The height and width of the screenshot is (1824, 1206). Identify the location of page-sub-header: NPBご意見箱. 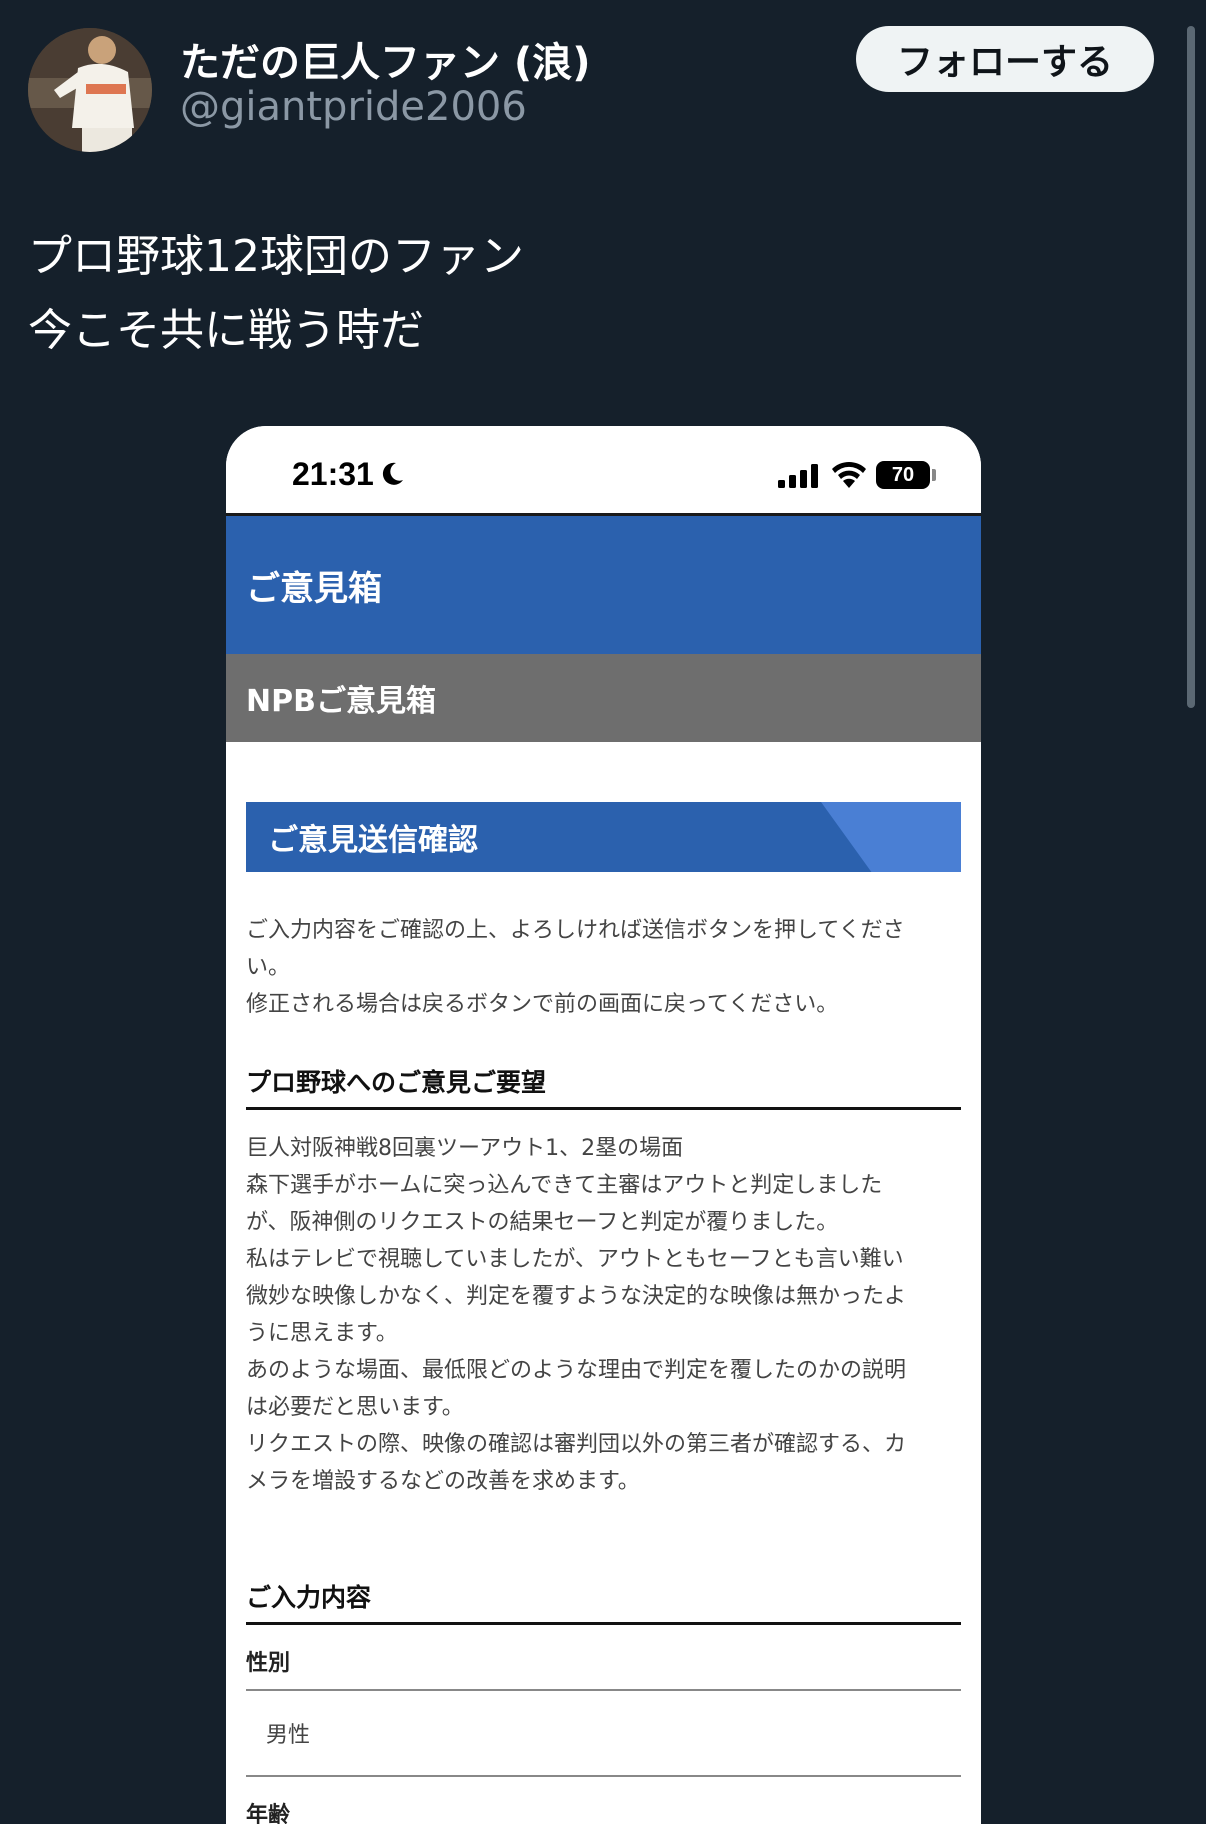
(603, 698).